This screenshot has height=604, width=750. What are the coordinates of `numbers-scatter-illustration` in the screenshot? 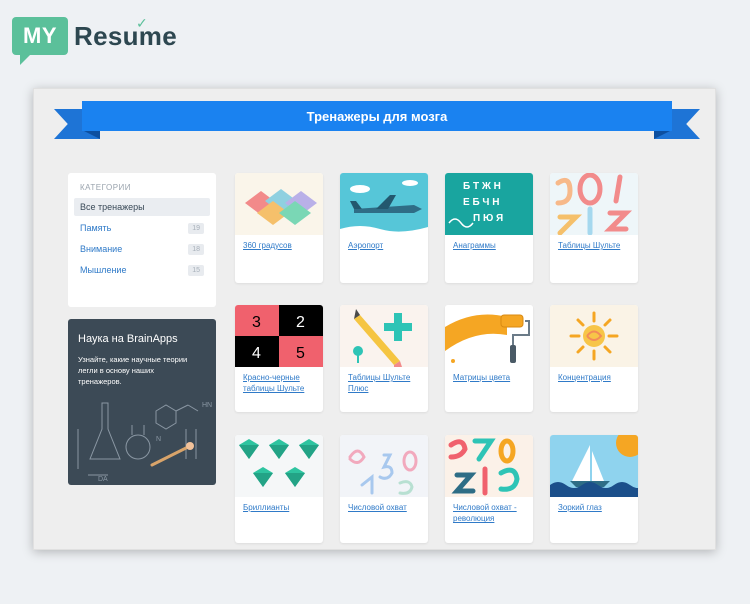 It's located at (384, 466).